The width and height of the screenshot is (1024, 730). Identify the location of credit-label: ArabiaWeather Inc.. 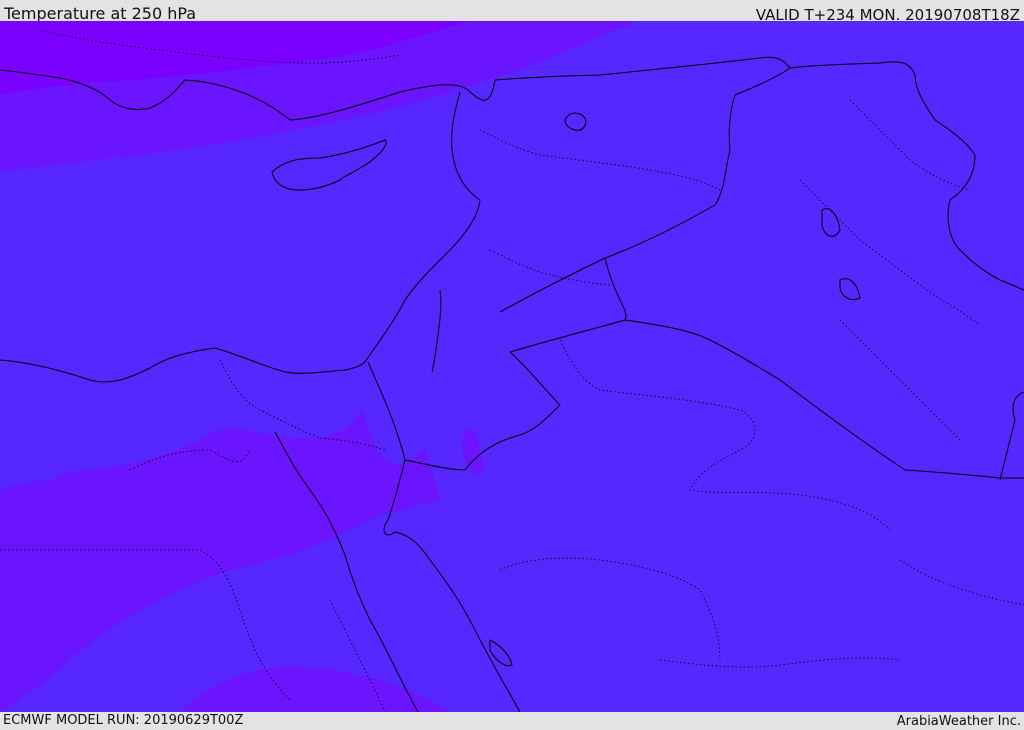
(958, 721).